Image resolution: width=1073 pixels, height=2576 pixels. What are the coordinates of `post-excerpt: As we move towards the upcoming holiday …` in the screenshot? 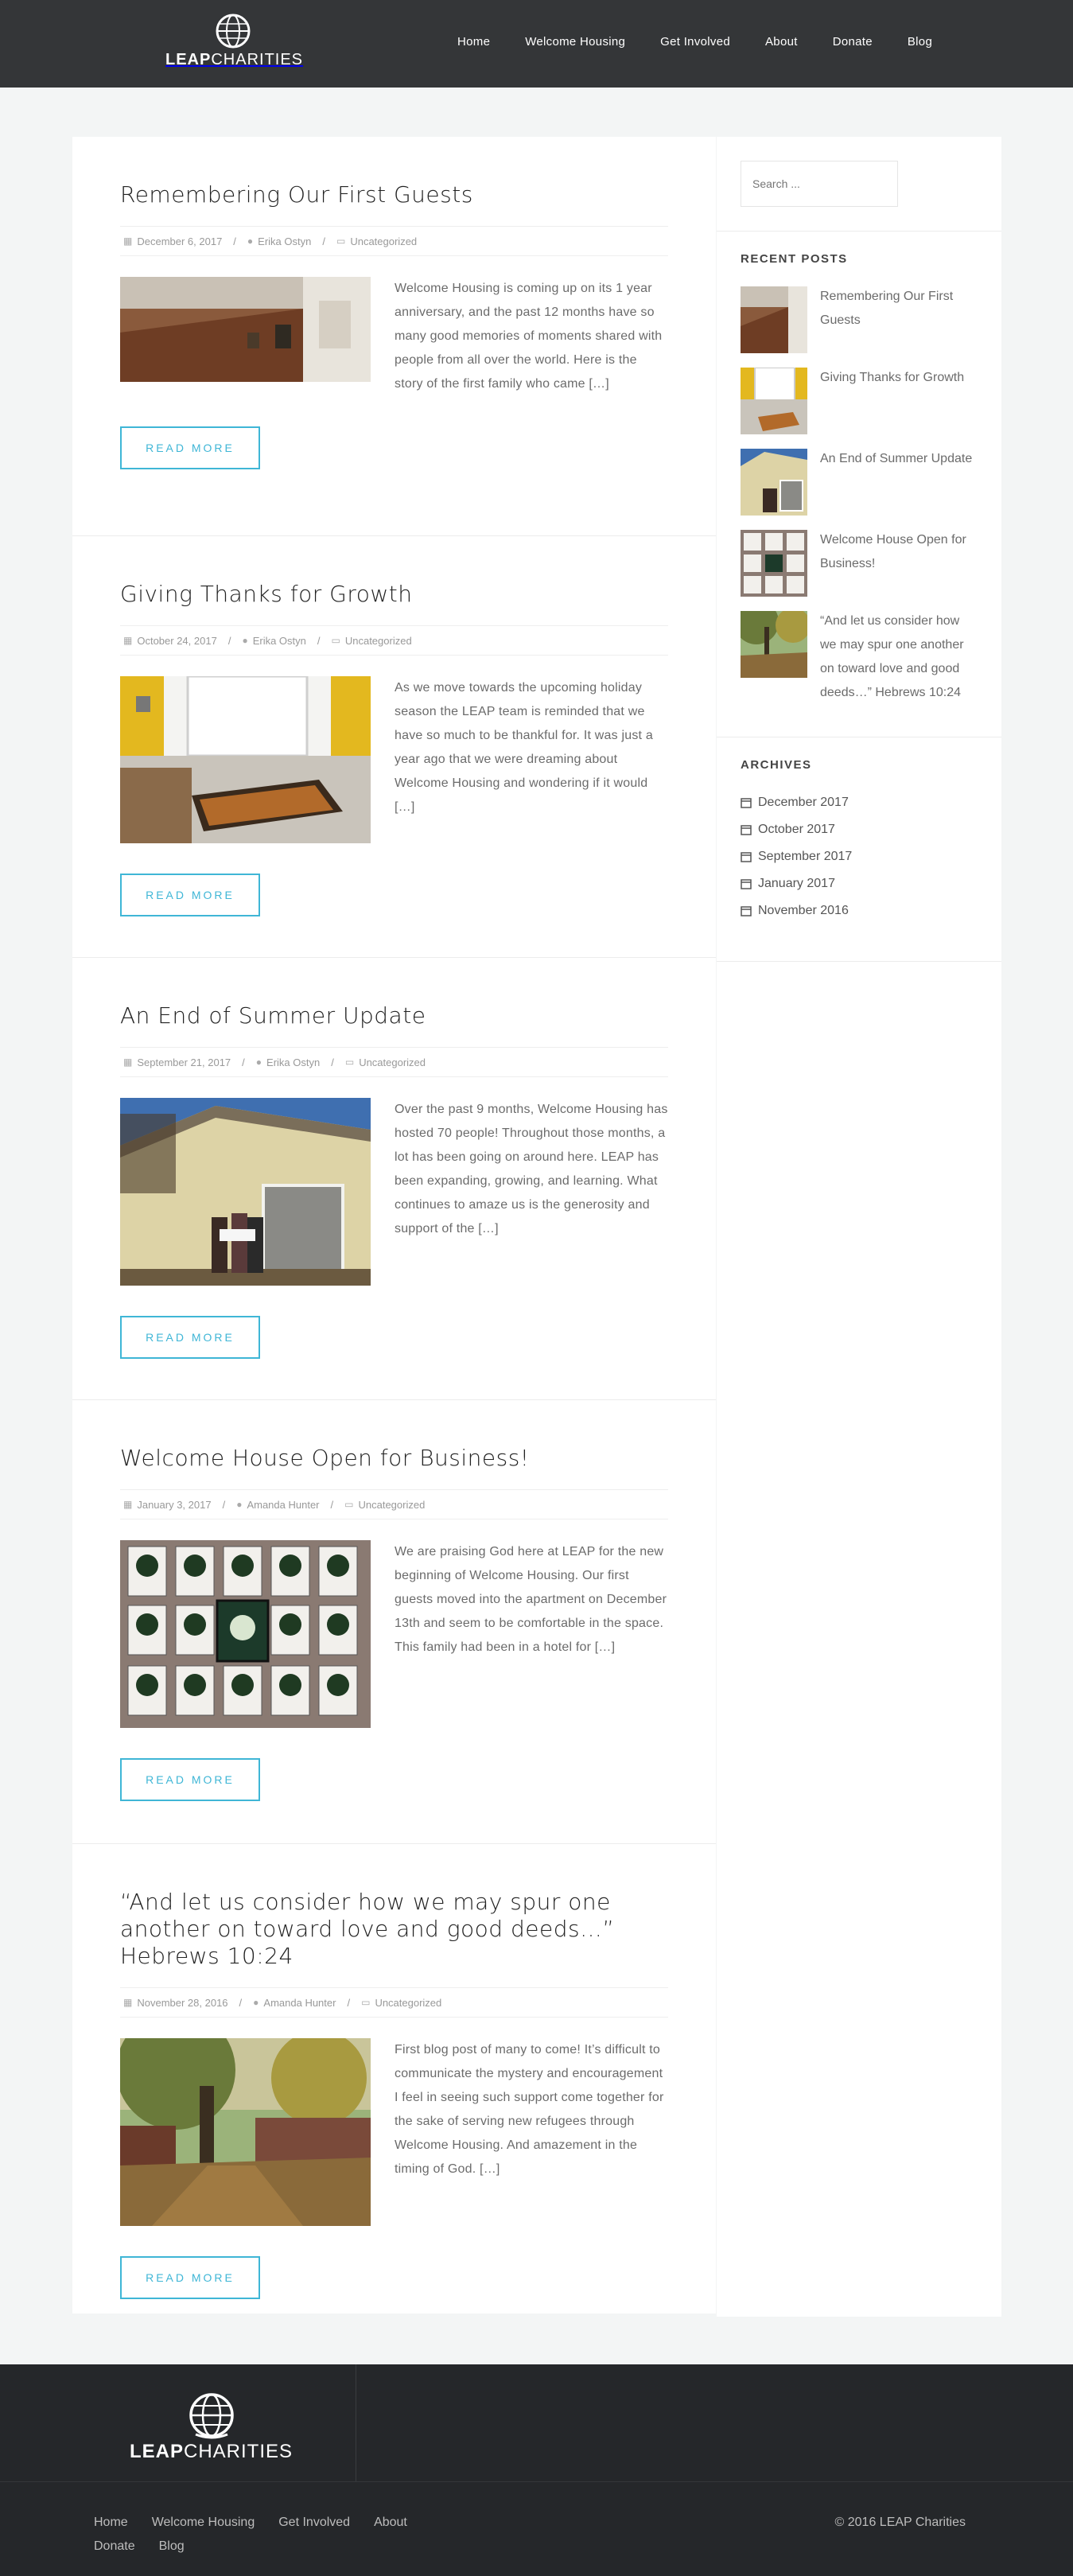 It's located at (524, 748).